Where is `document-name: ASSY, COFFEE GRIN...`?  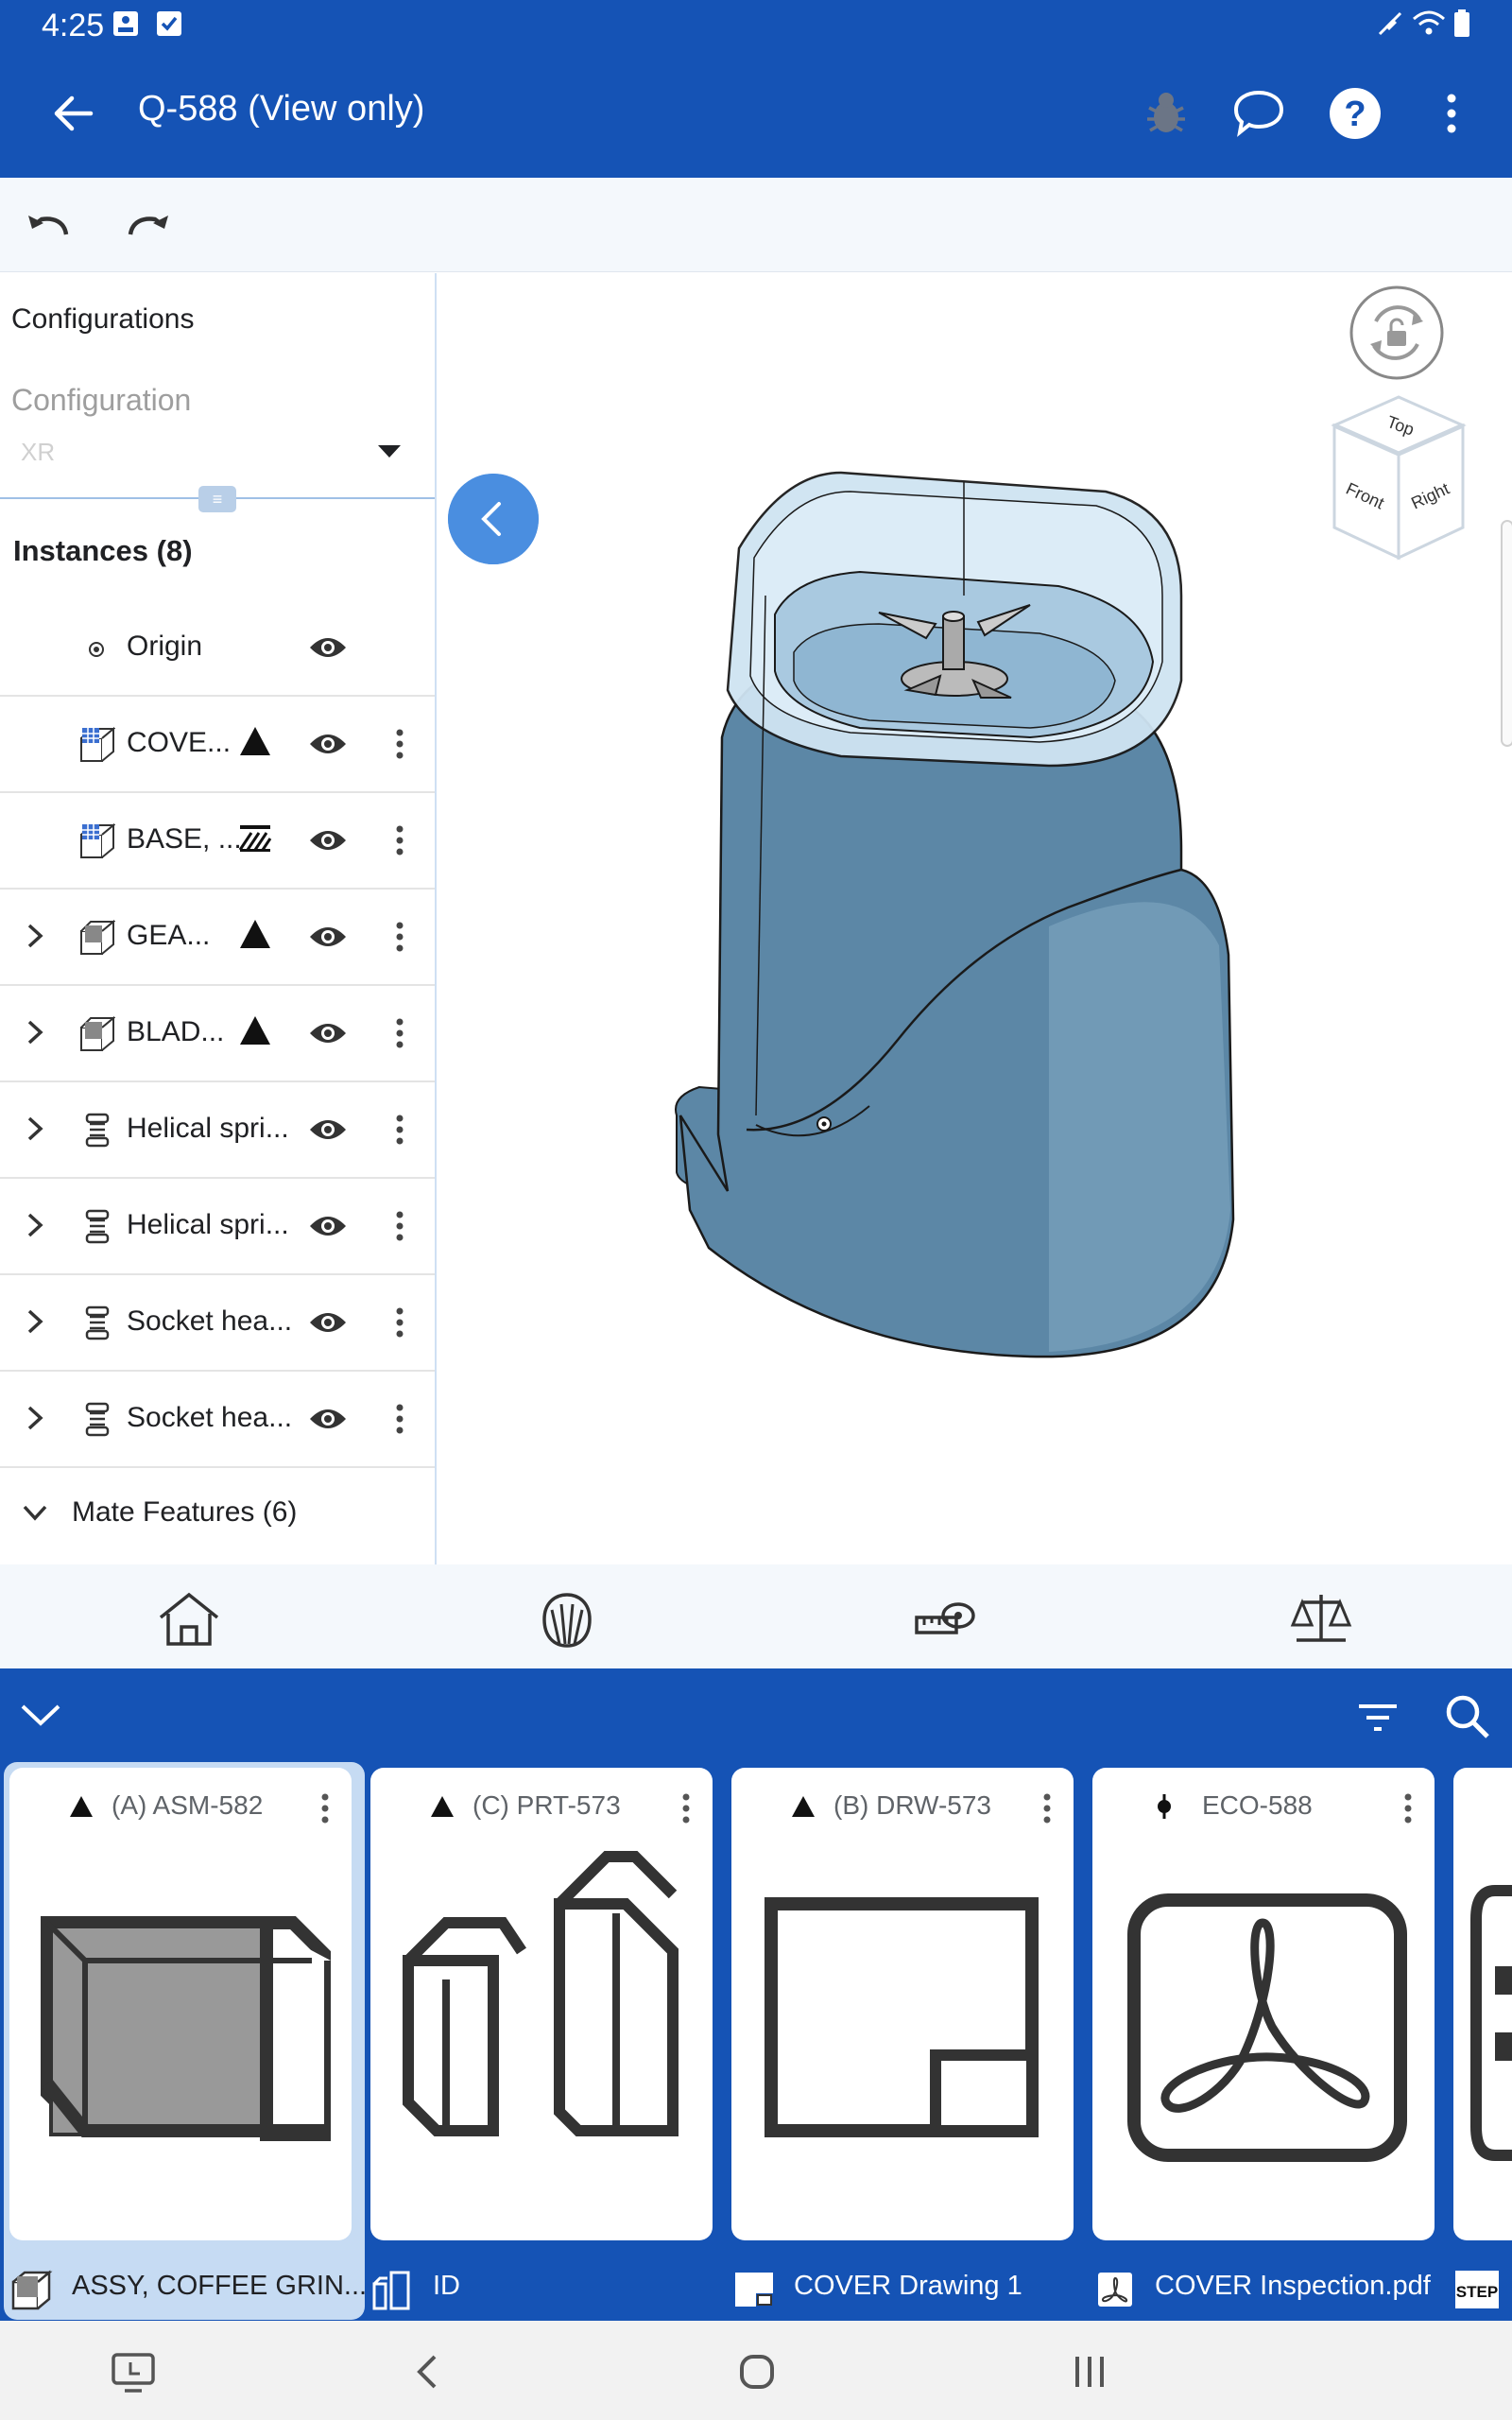 document-name: ASSY, COFFEE GRIN... is located at coordinates (220, 2286).